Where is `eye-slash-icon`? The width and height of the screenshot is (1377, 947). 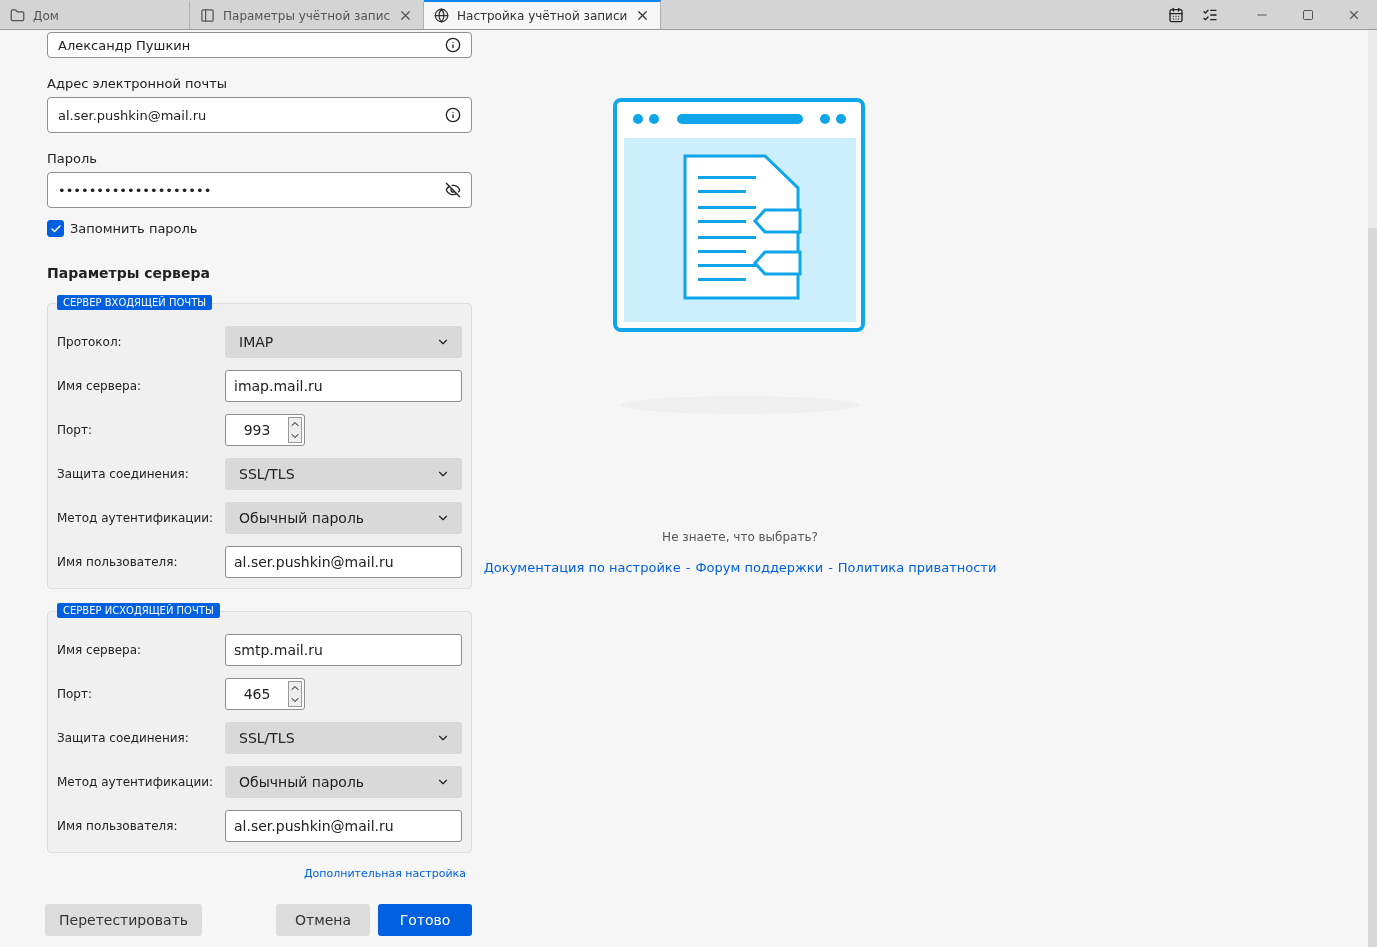
eye-slash-icon is located at coordinates (453, 190).